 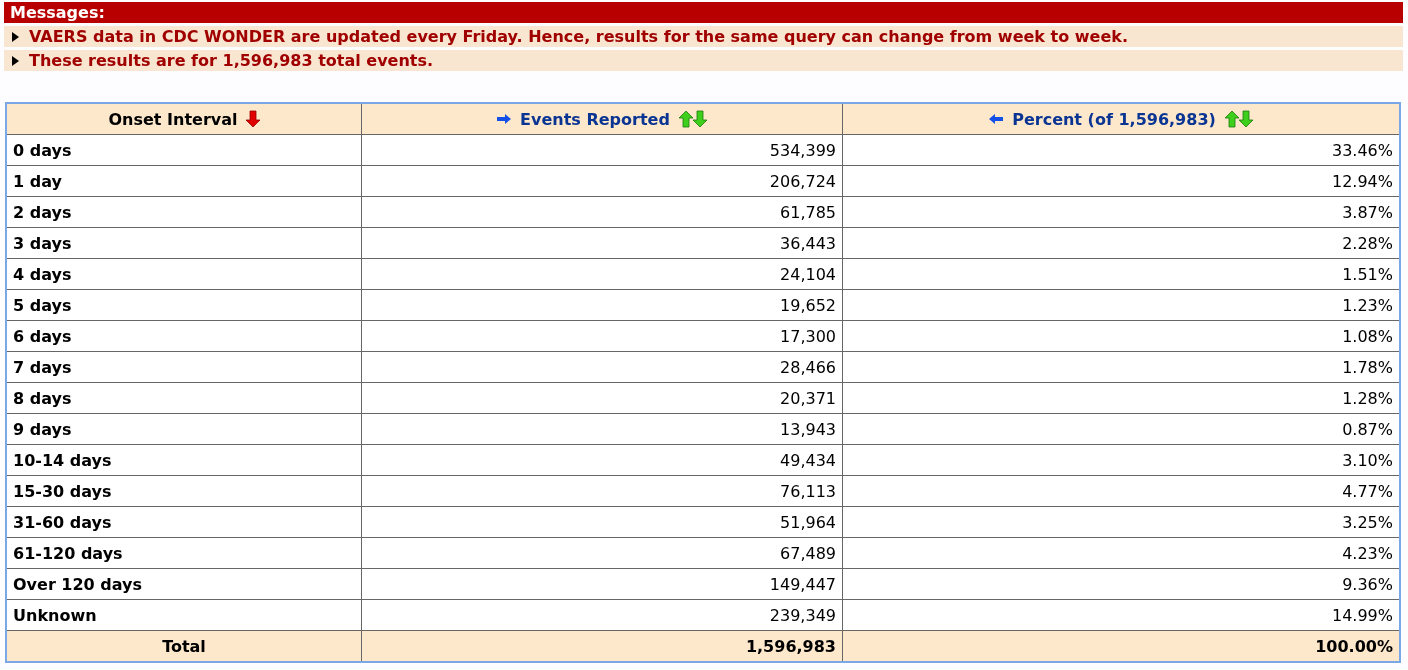 I want to click on table-cell: 1.78%, so click(x=1121, y=367).